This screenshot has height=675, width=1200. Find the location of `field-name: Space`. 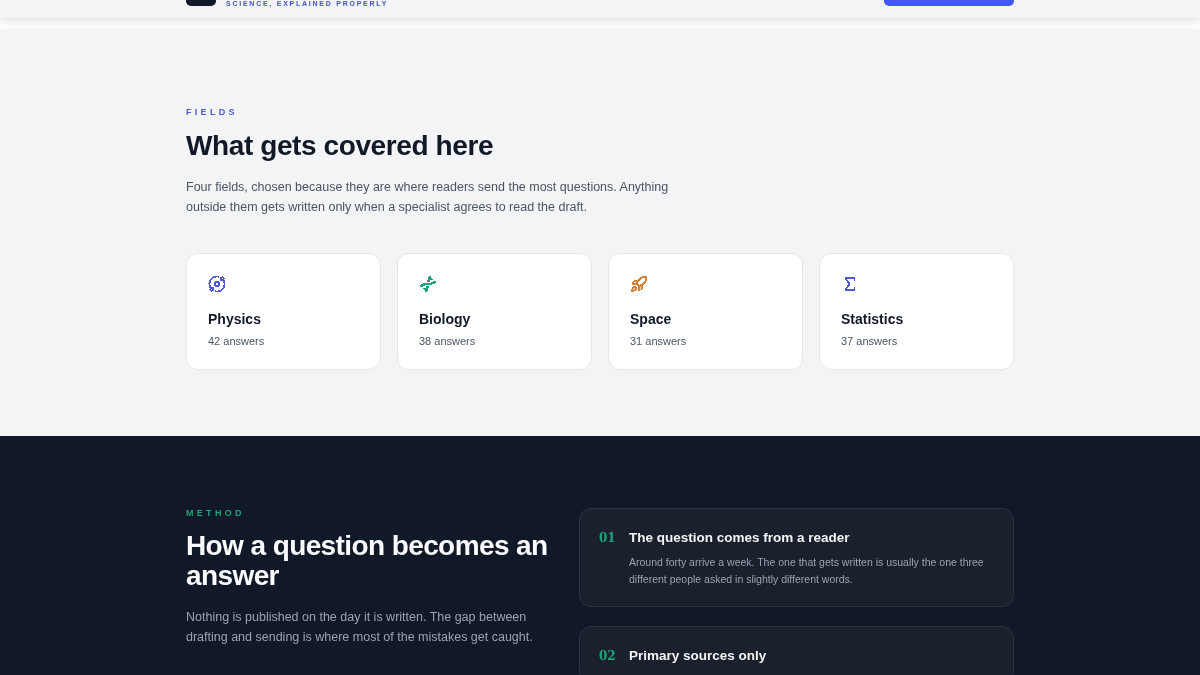

field-name: Space is located at coordinates (651, 319).